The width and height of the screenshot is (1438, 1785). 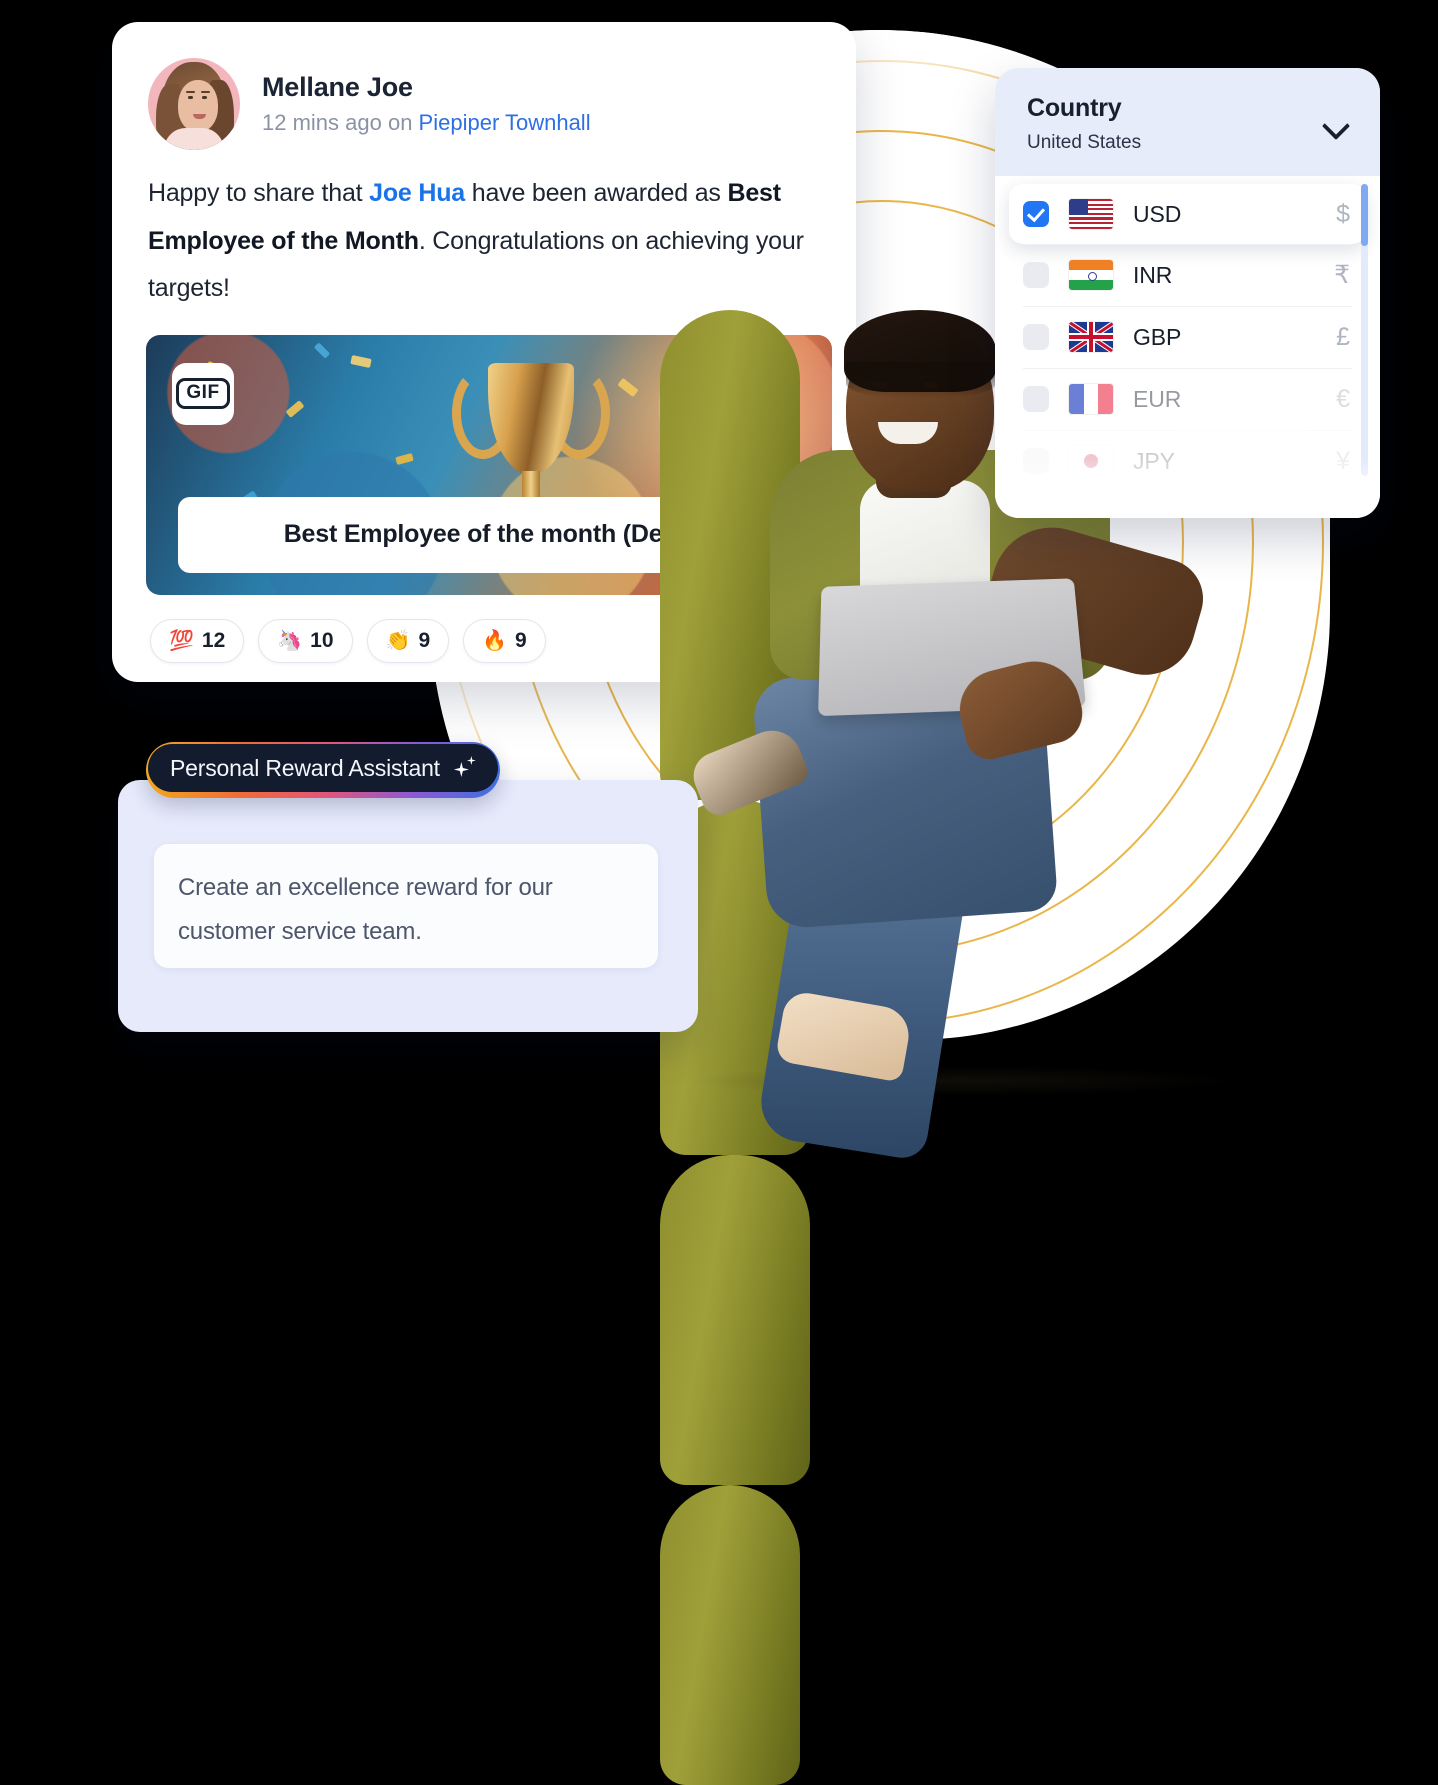 I want to click on currency-checkbox-jpy, so click(x=1036, y=461).